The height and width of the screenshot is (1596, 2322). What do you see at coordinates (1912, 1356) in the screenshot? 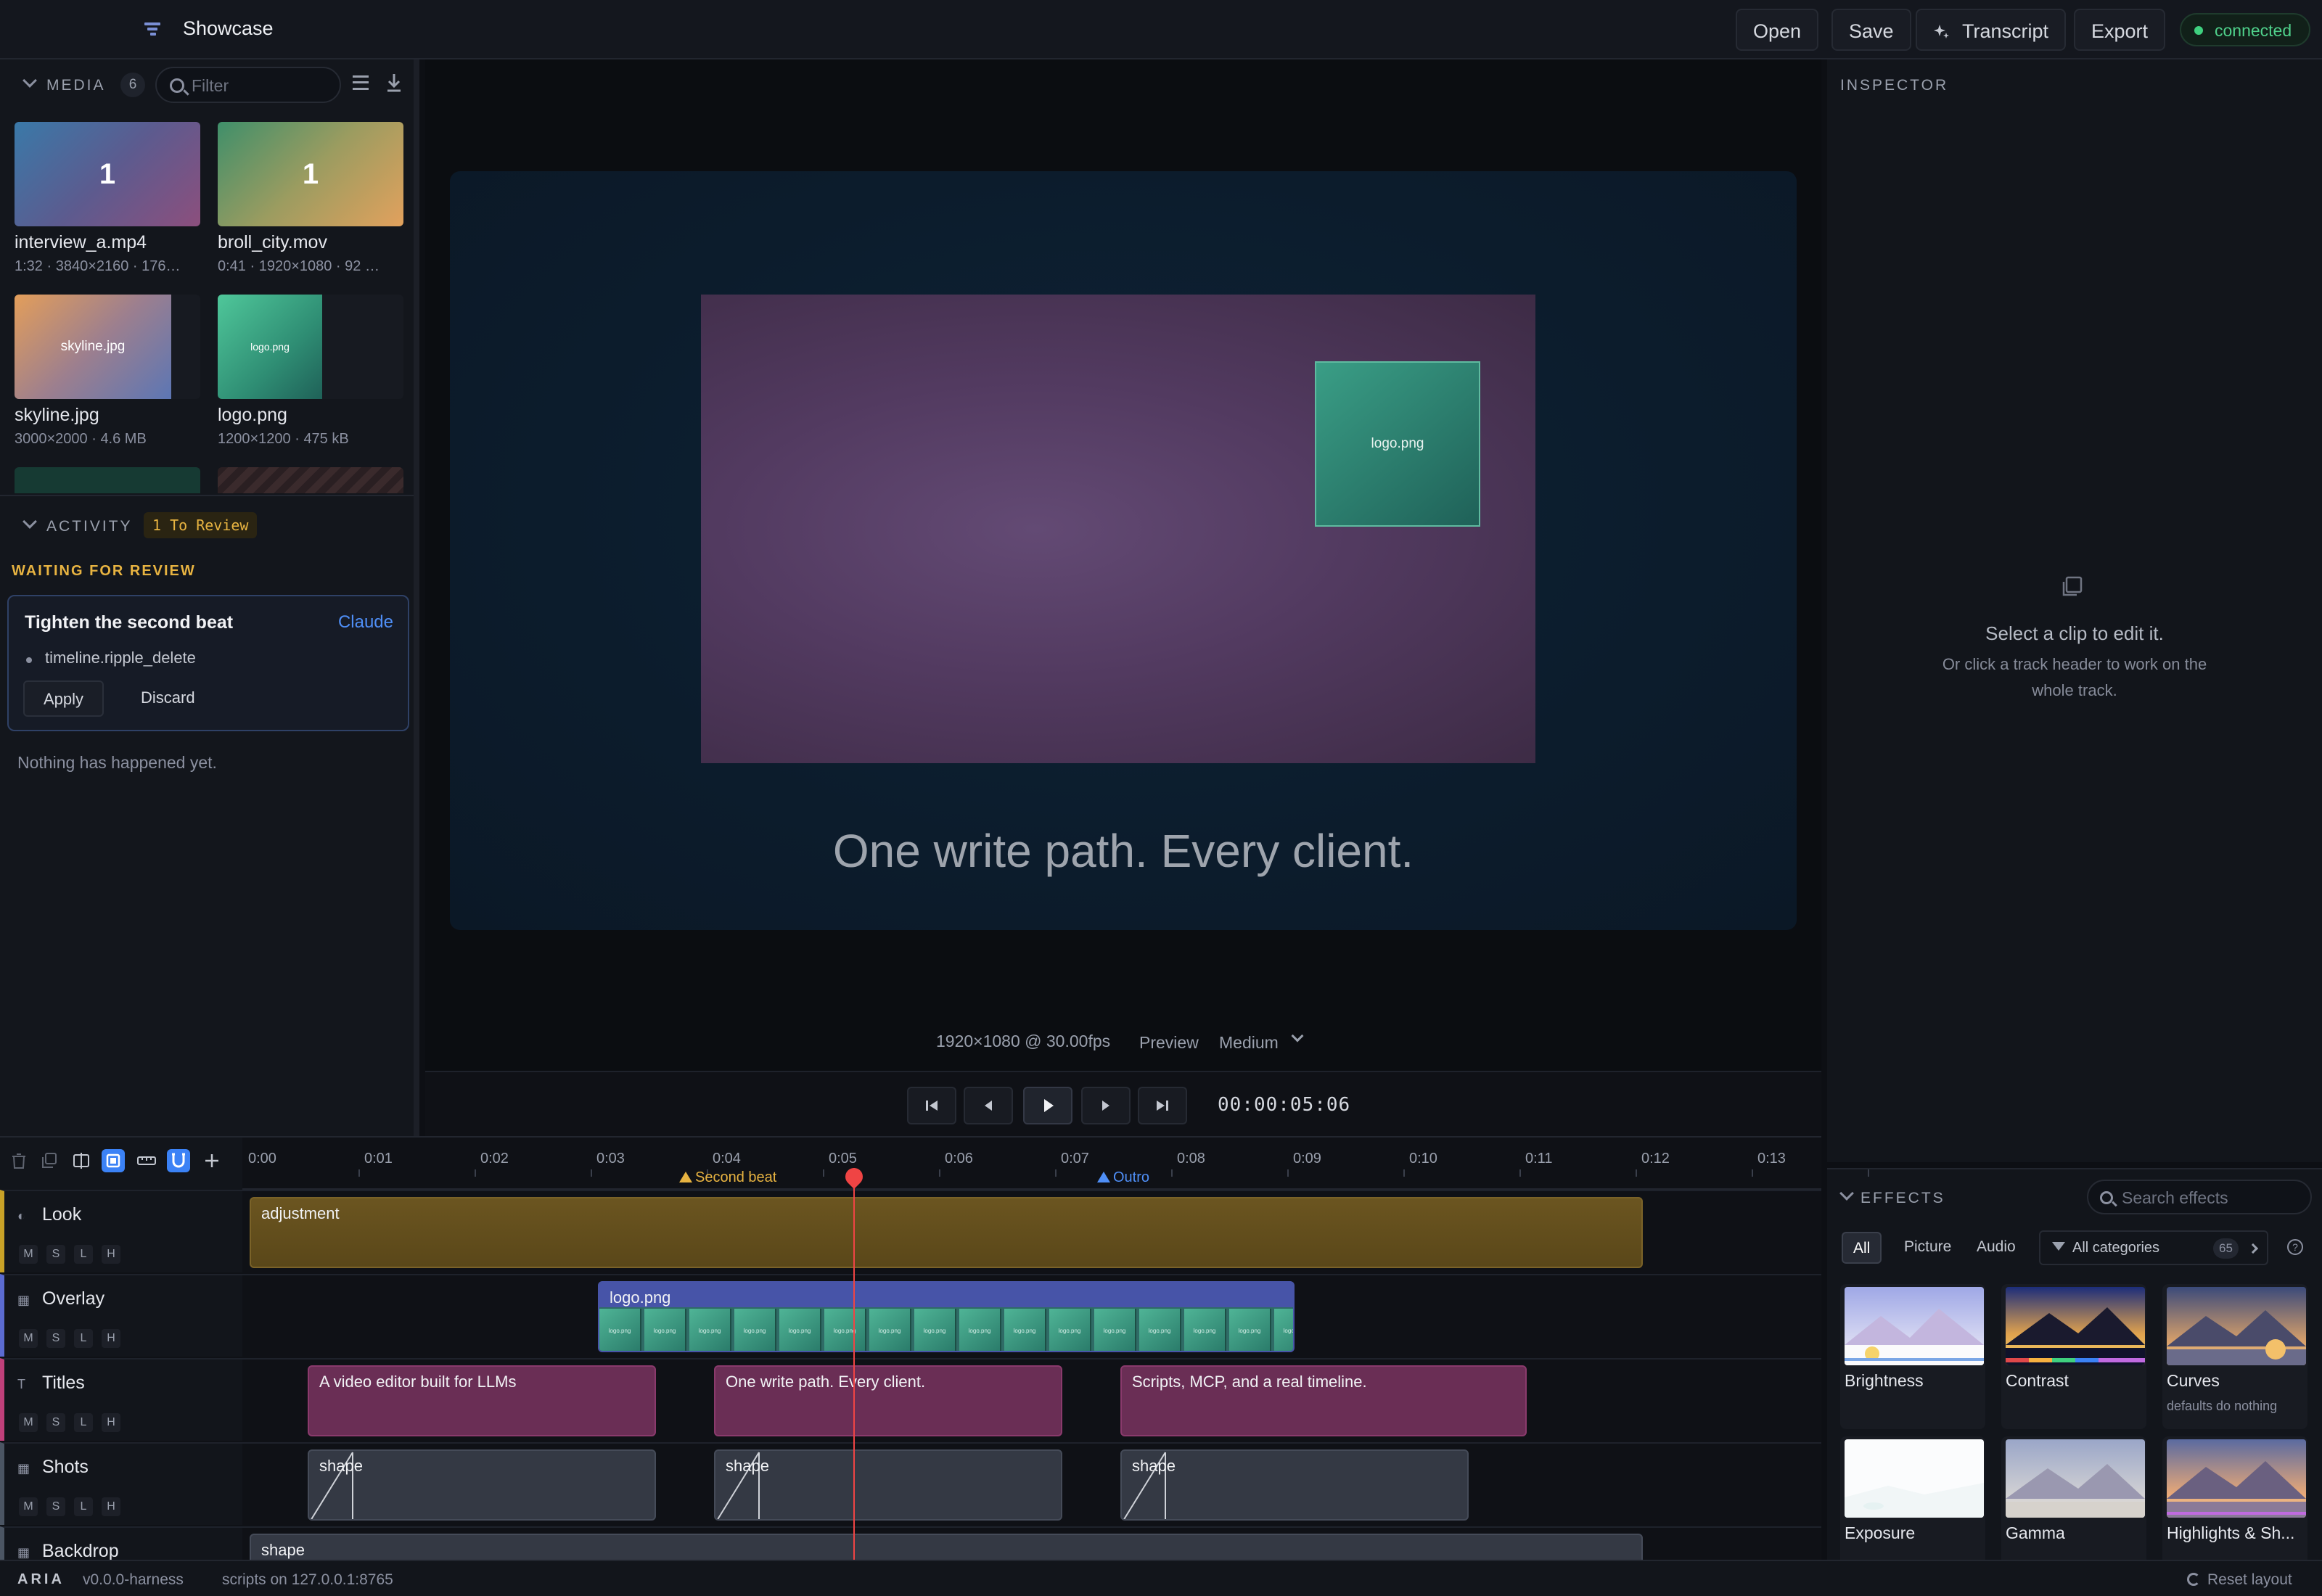
I see `effect-card: Brightness` at bounding box center [1912, 1356].